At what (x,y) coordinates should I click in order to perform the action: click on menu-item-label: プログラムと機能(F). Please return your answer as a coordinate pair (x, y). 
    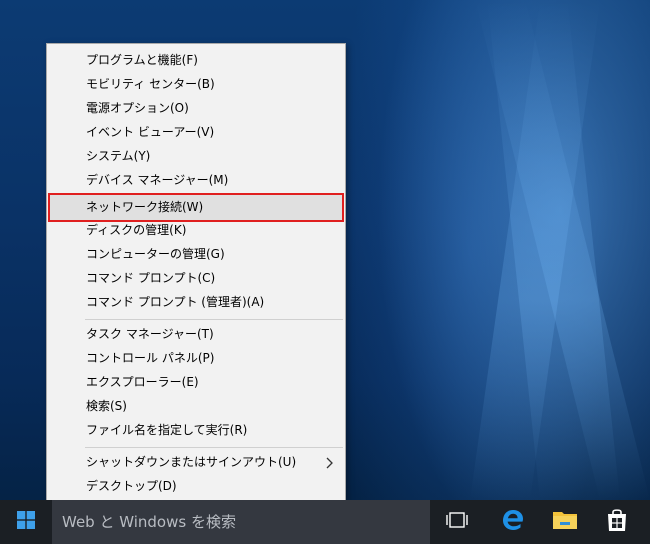
    Looking at the image, I should click on (142, 60).